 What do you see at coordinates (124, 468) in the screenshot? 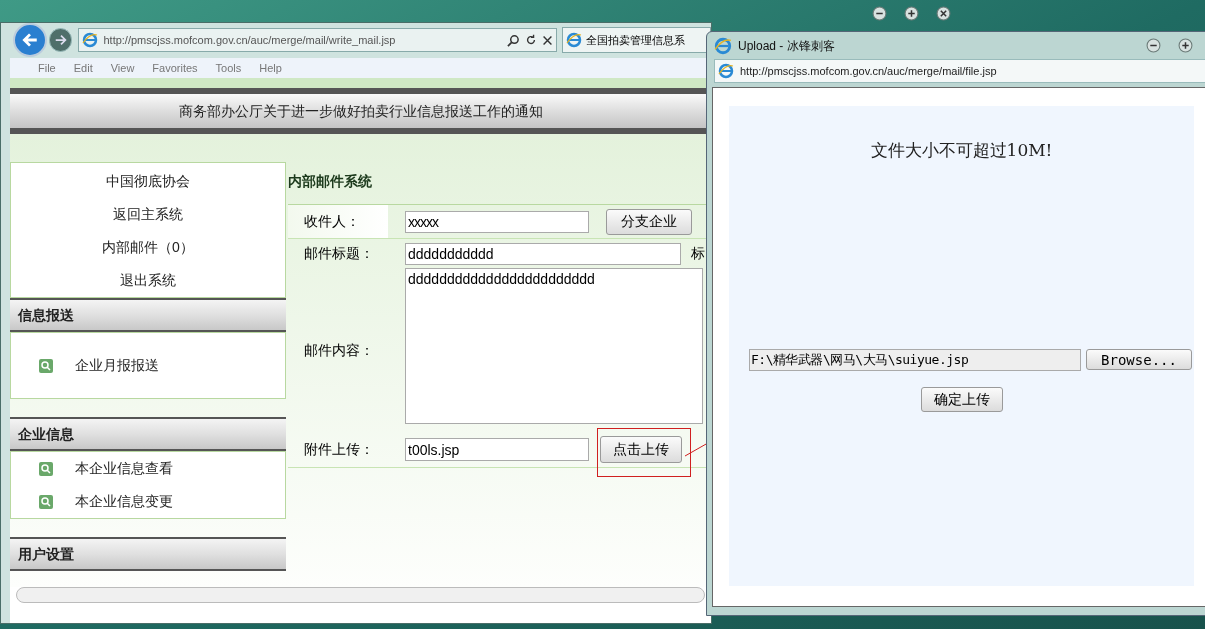
I see `sidebar-item: 本企业信息查看` at bounding box center [124, 468].